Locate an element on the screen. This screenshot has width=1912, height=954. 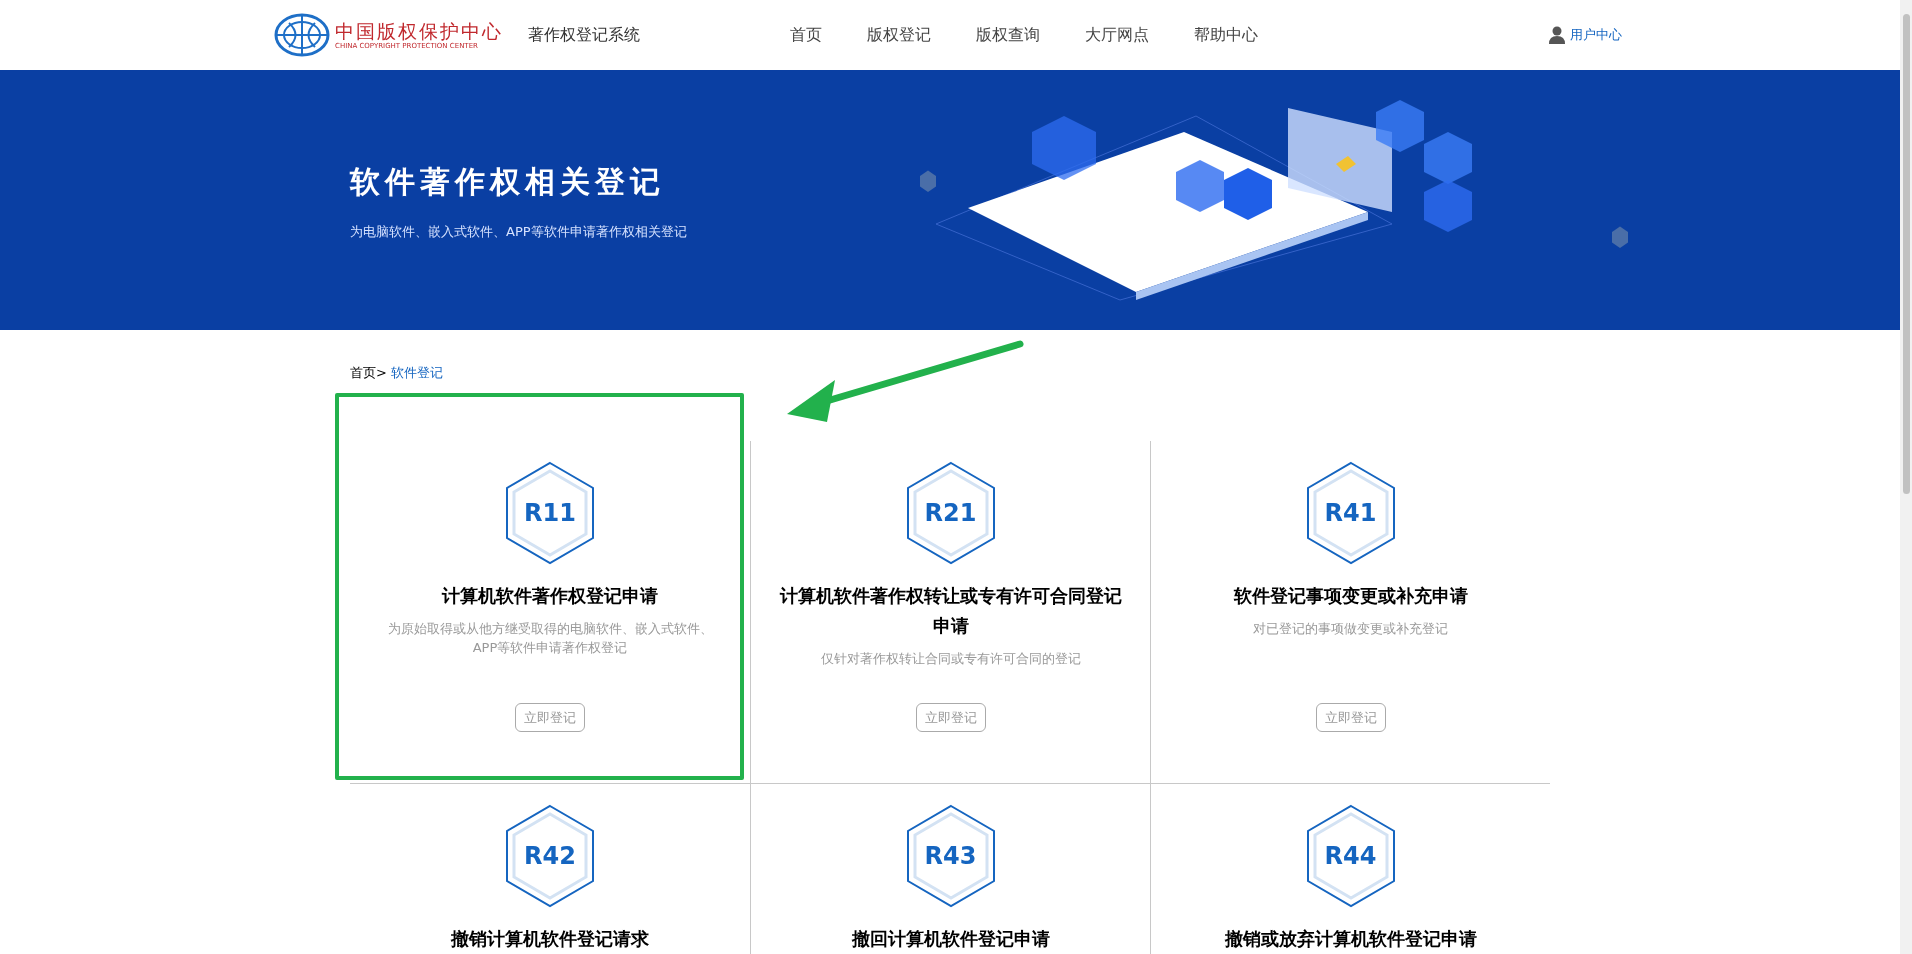
user-icon is located at coordinates (1557, 35).